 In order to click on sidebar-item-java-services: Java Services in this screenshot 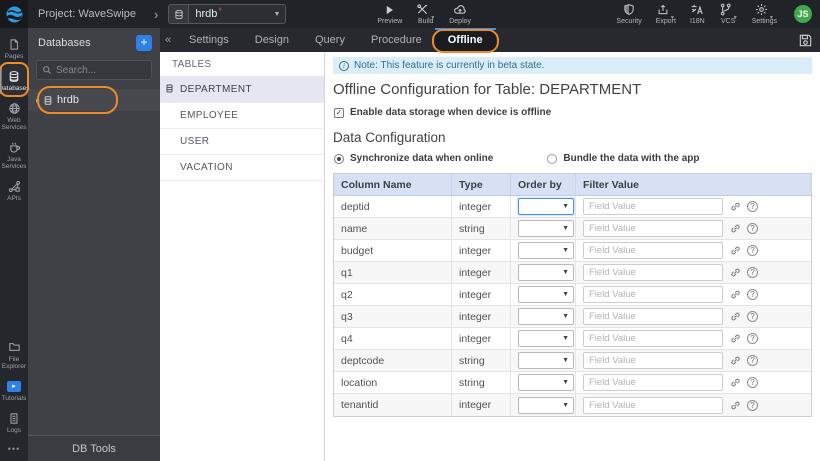, I will do `click(14, 154)`.